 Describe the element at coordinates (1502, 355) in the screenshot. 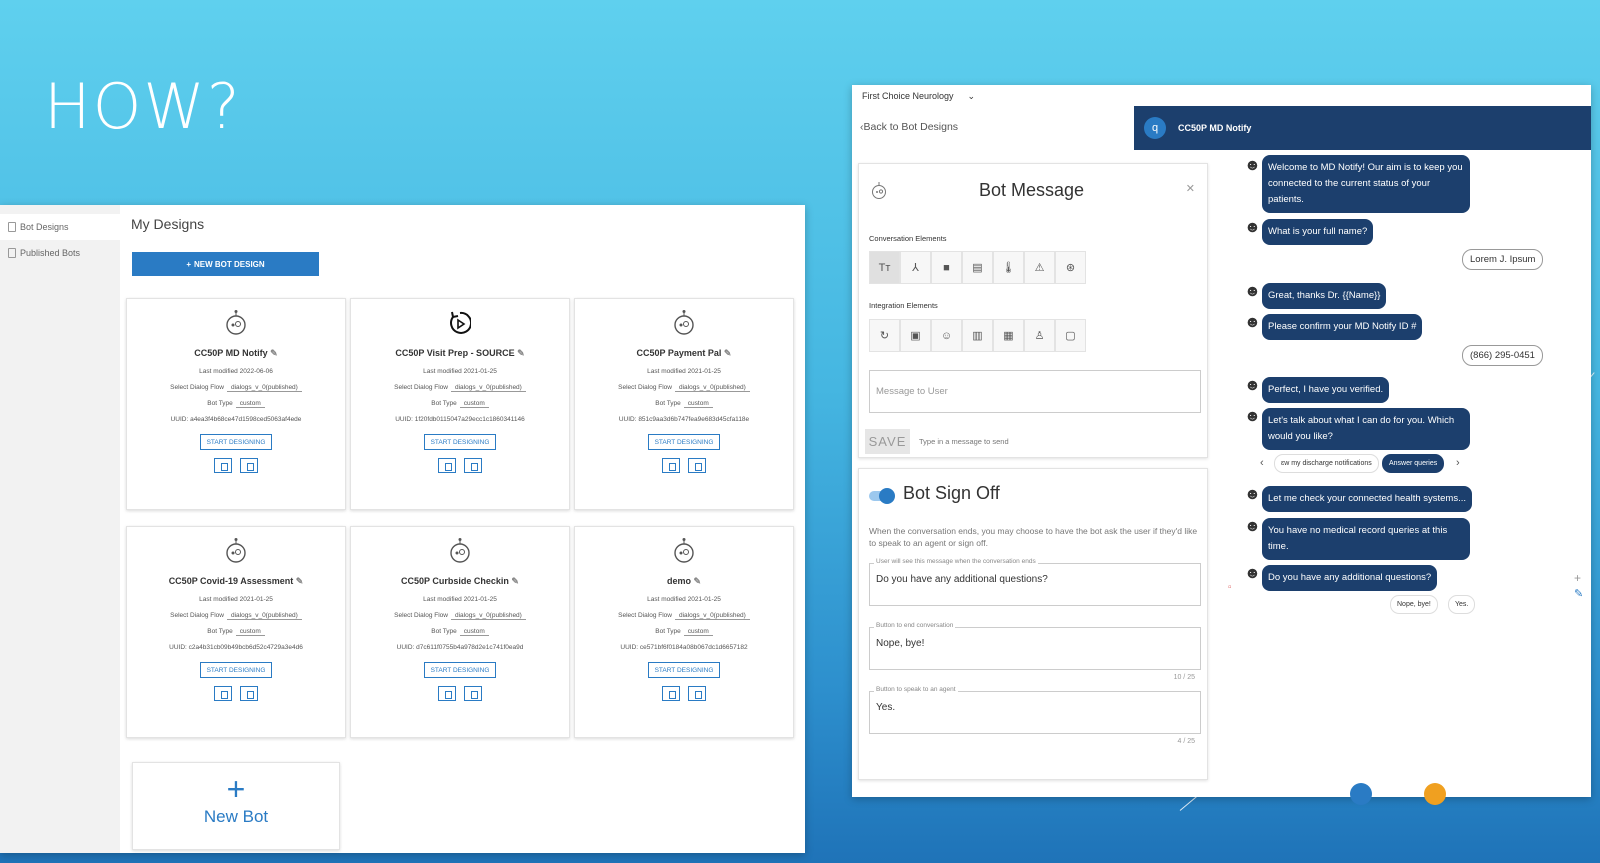

I see `user-message: (866) 295-0451` at that location.